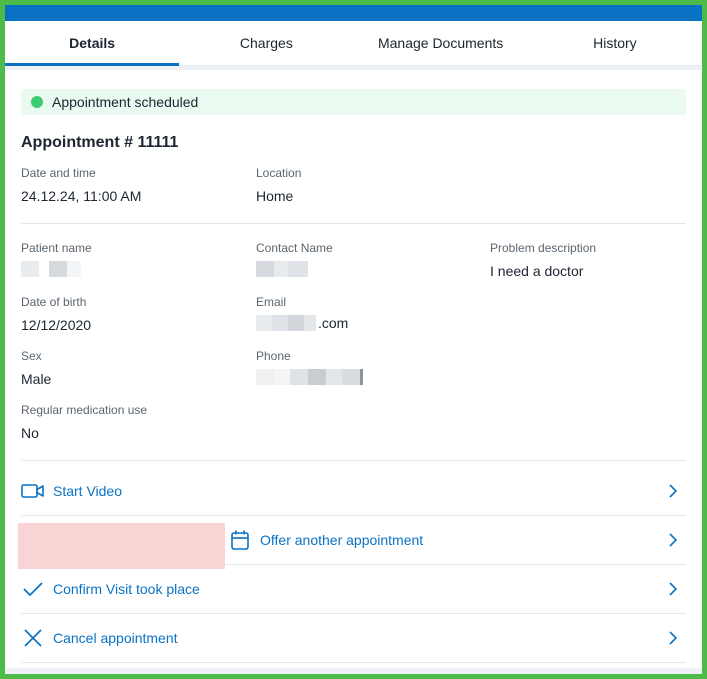 This screenshot has height=679, width=707. Describe the element at coordinates (33, 589) in the screenshot. I see `checkmark-icon` at that location.